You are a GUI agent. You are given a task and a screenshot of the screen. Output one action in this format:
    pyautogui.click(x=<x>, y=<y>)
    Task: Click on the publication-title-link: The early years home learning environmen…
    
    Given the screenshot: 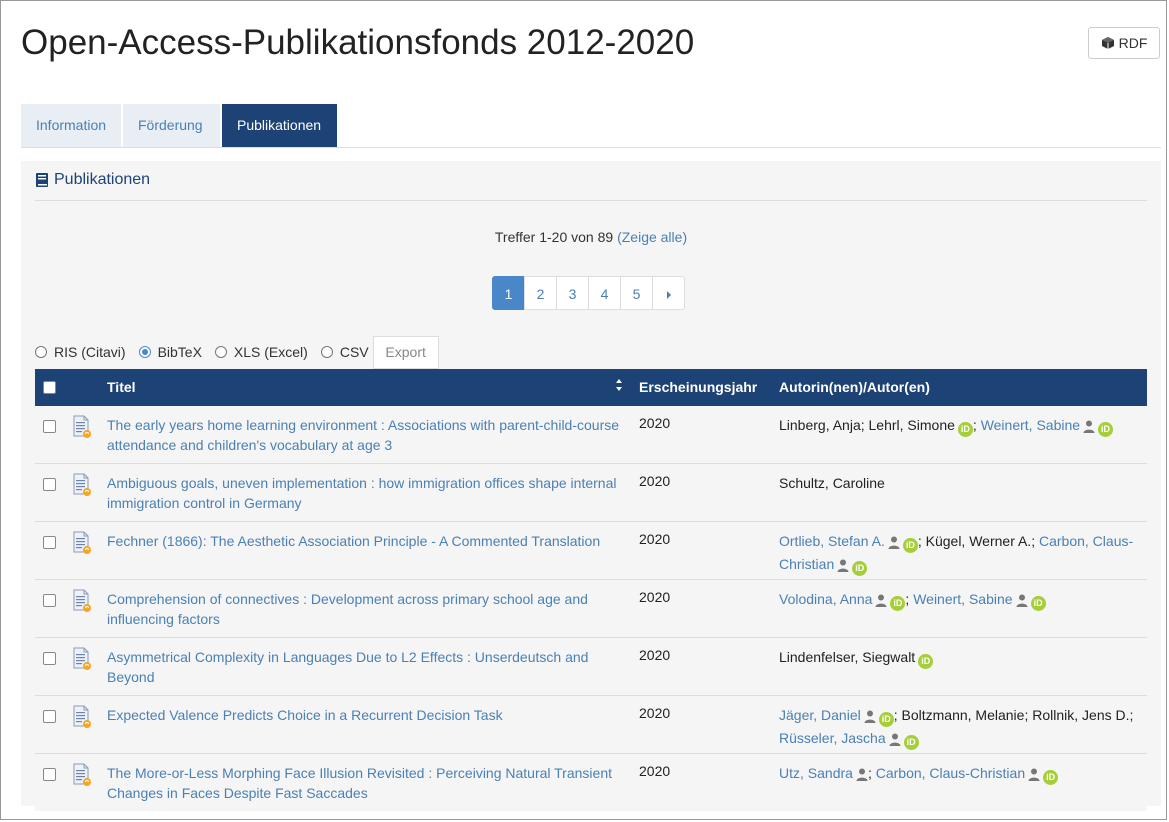 What is the action you would take?
    pyautogui.click(x=367, y=435)
    